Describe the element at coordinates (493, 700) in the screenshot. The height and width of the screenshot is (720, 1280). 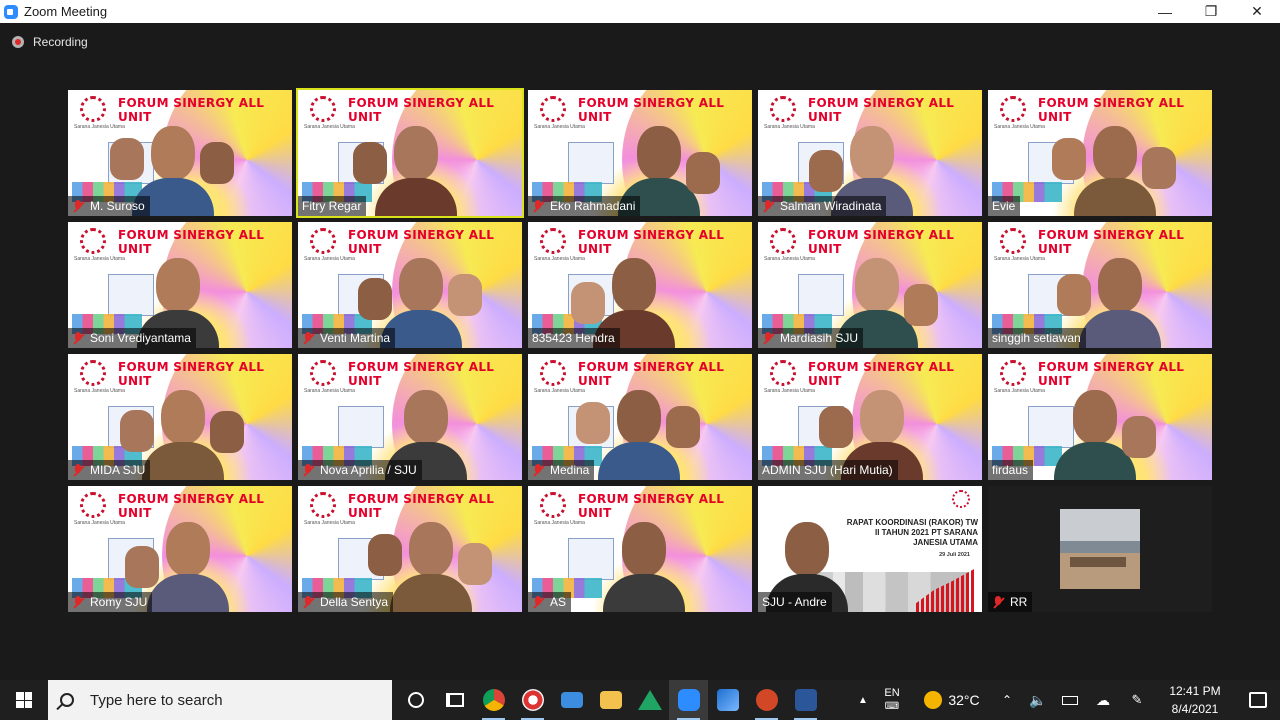
I see `chrome-taskbar-button` at that location.